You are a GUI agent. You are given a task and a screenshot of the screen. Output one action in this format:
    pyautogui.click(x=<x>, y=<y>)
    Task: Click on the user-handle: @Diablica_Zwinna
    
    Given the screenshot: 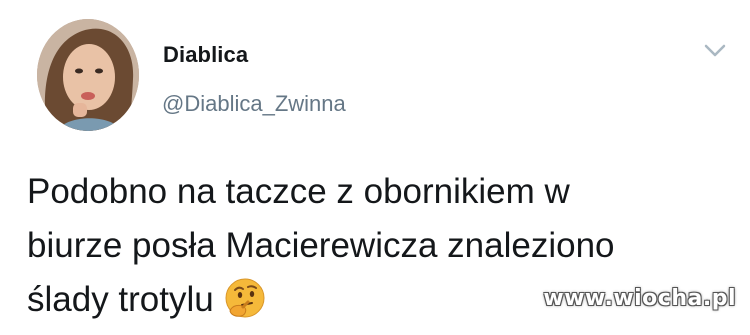 What is the action you would take?
    pyautogui.click(x=254, y=104)
    